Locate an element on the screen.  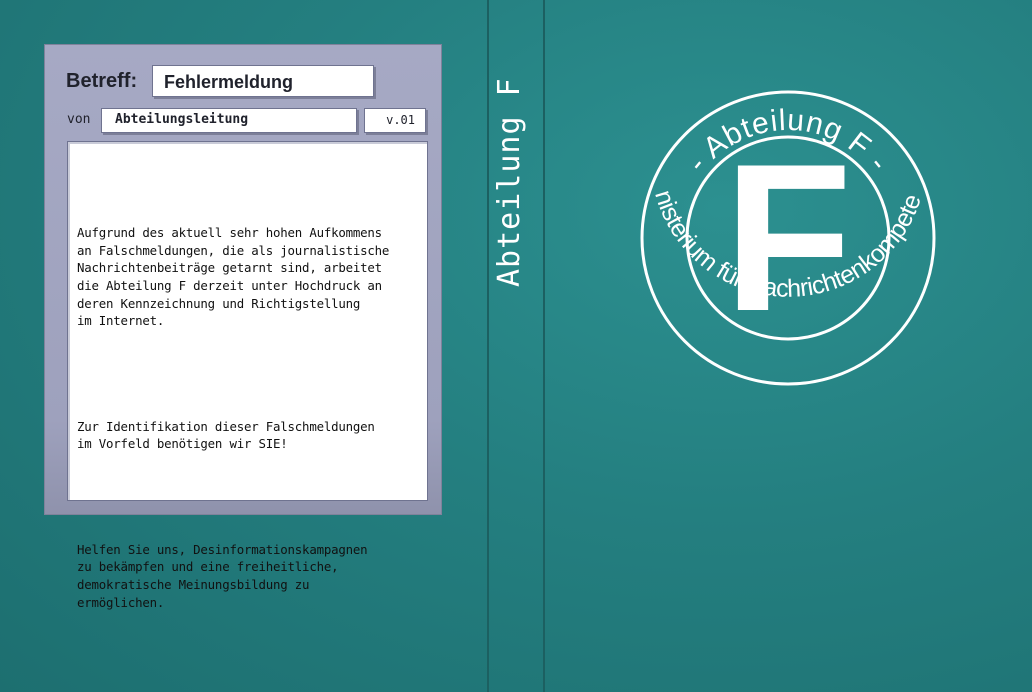
subject-value: Fehlermeldung is located at coordinates (229, 82).